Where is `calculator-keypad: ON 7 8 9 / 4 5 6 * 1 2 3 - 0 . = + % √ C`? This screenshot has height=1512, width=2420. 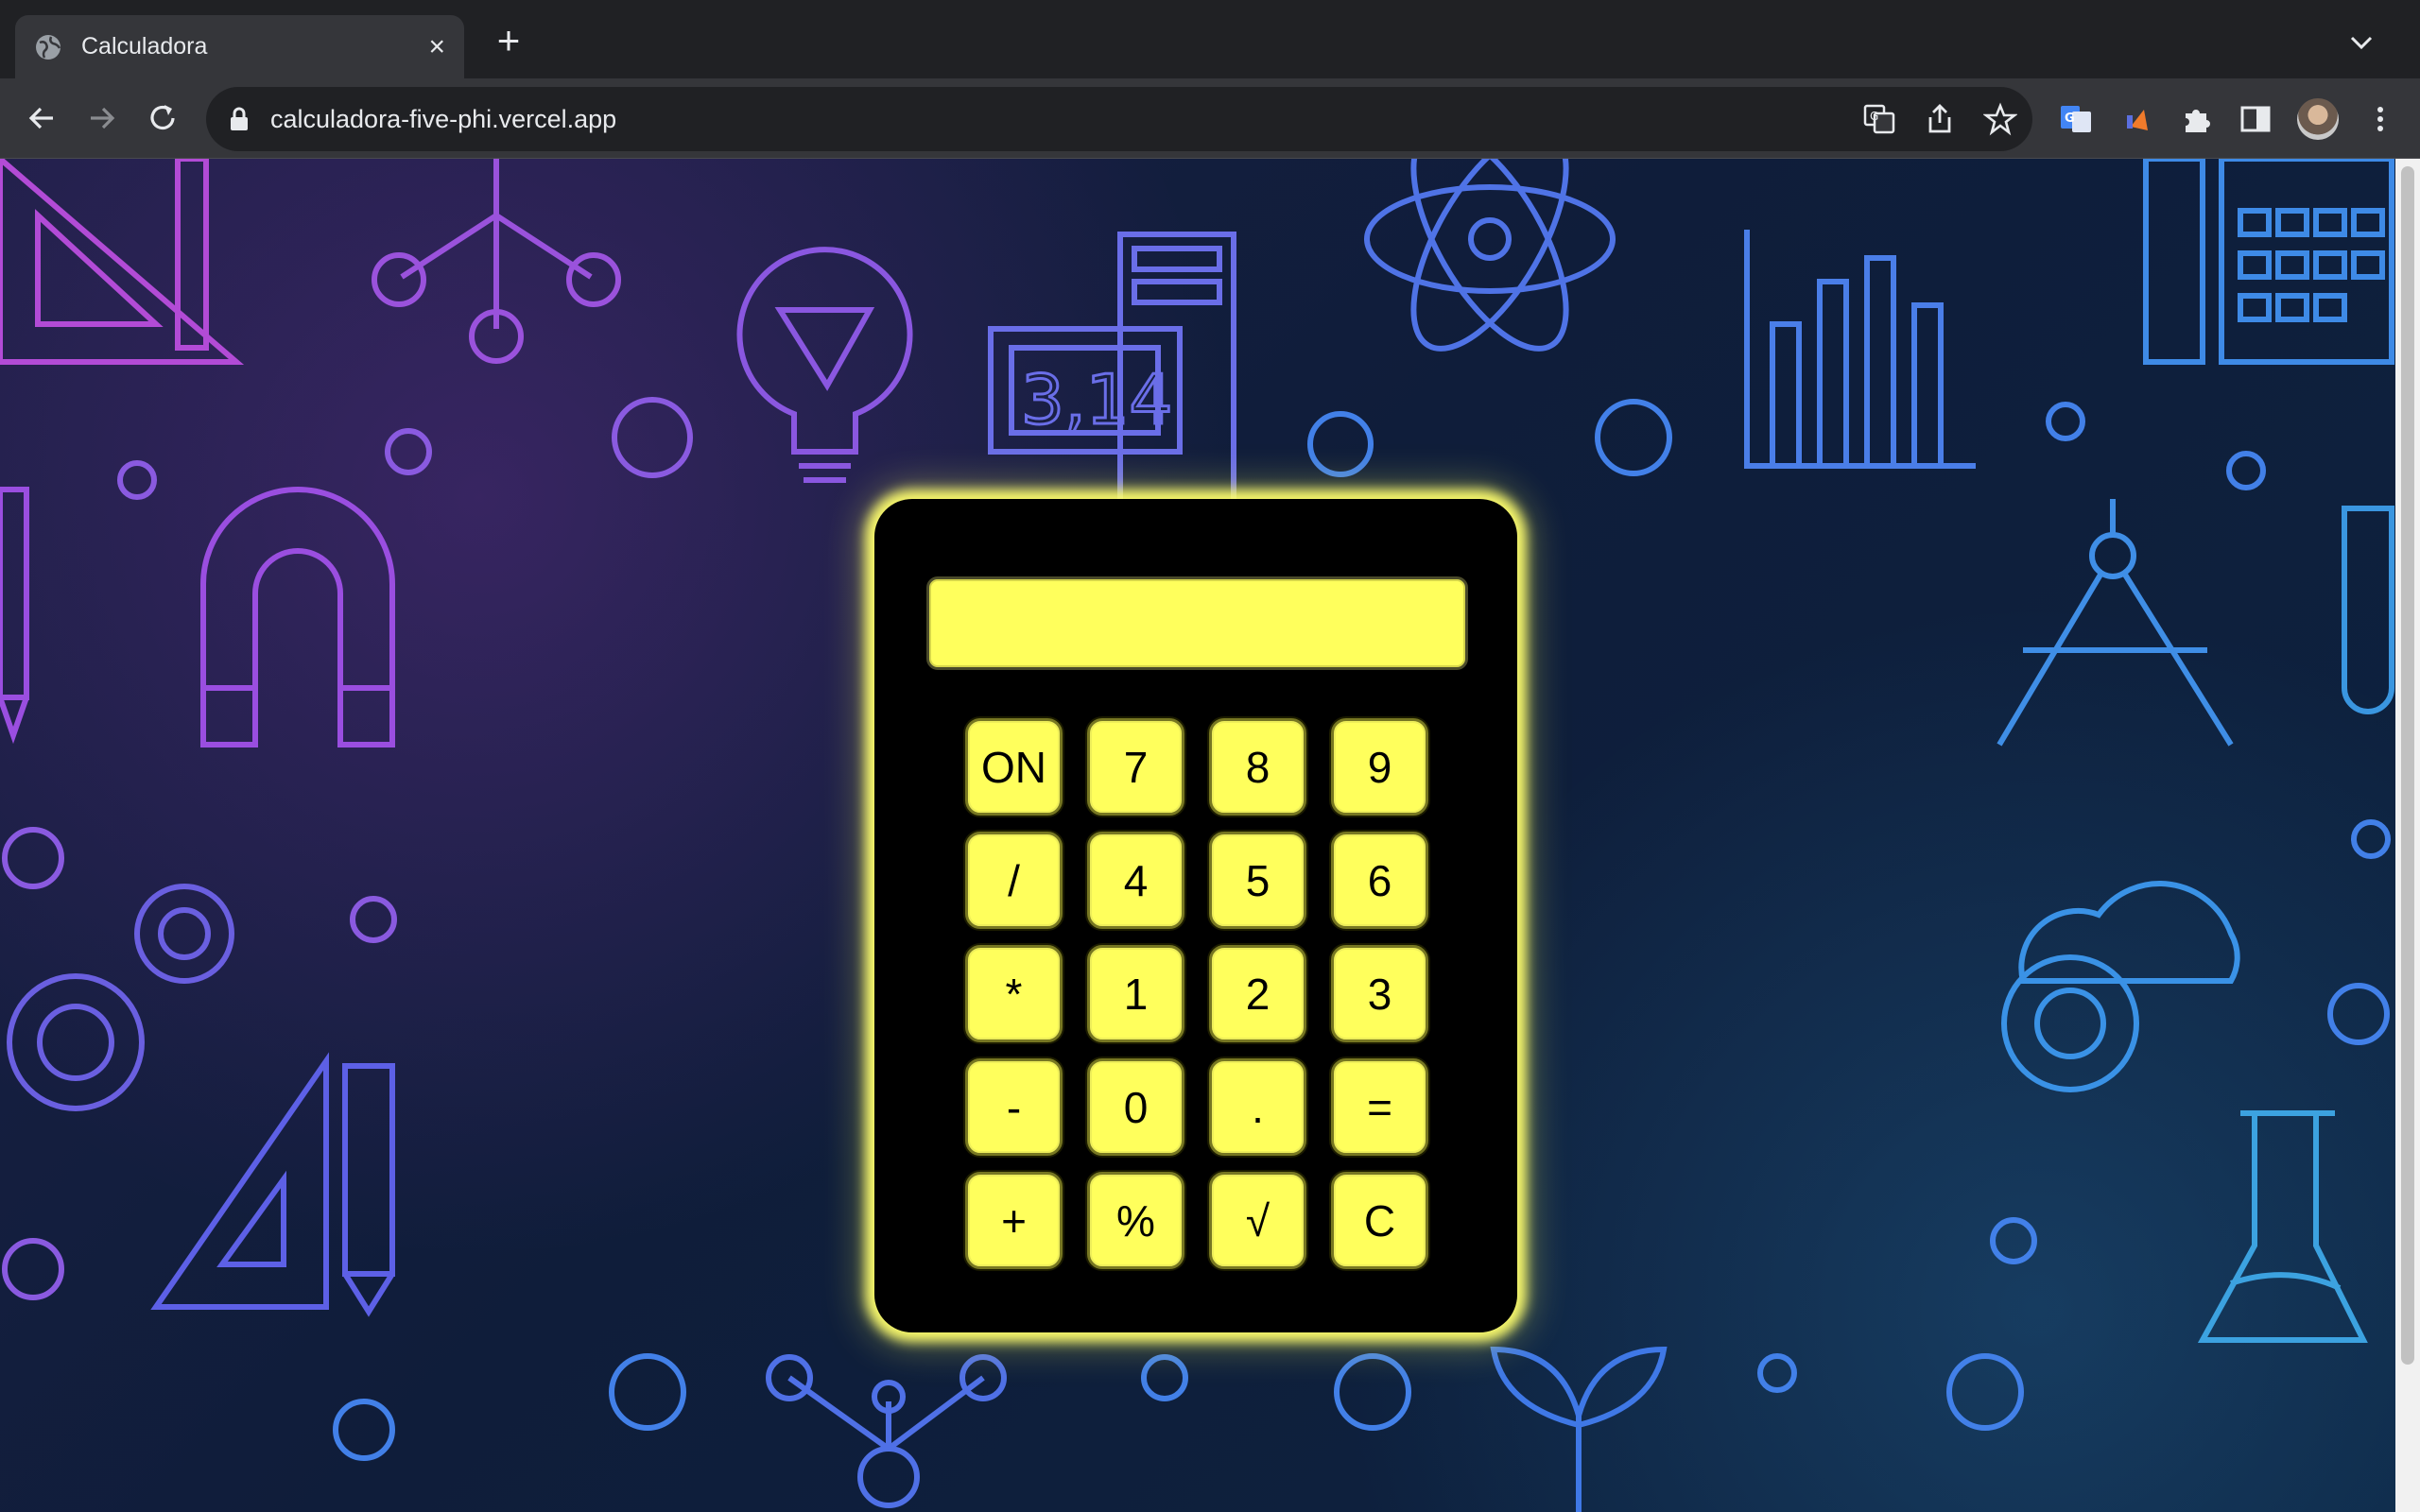 calculator-keypad: ON 7 8 9 / 4 5 6 * 1 2 3 - 0 . = + % √ C is located at coordinates (1196, 993).